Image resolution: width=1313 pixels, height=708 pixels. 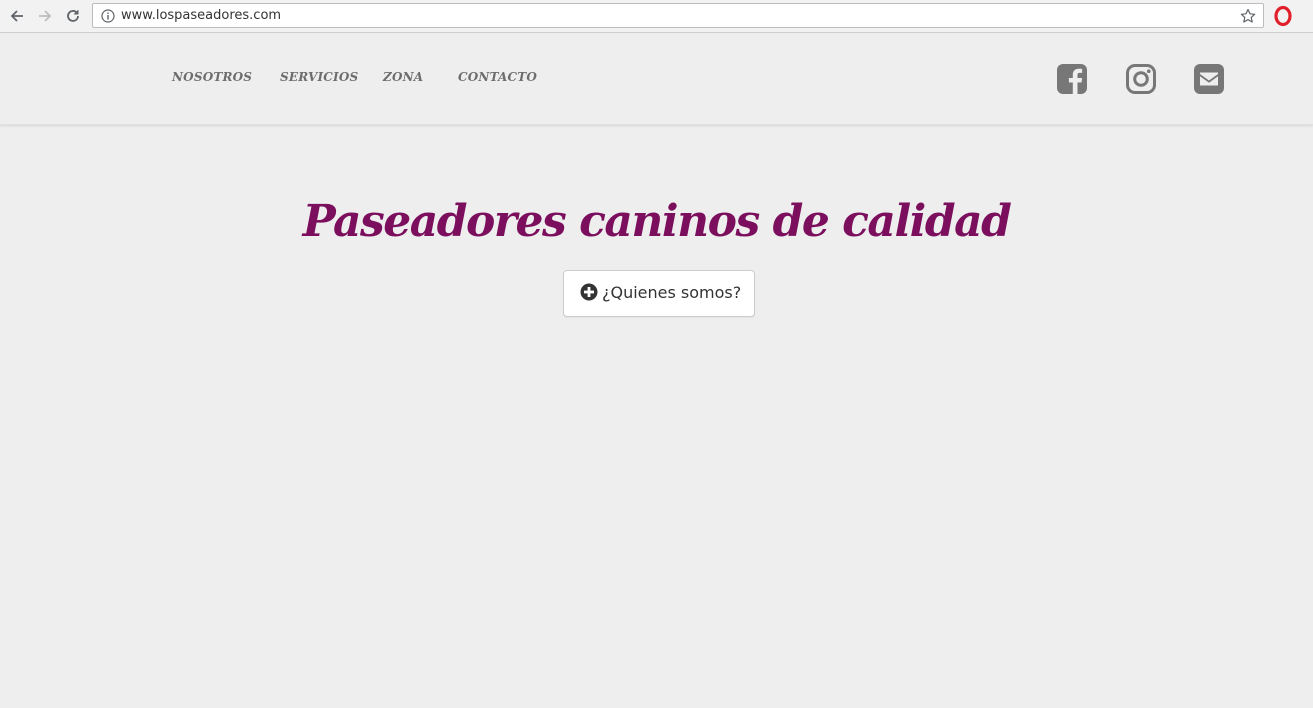 What do you see at coordinates (403, 77) in the screenshot?
I see `nav-item-zona: ZONA` at bounding box center [403, 77].